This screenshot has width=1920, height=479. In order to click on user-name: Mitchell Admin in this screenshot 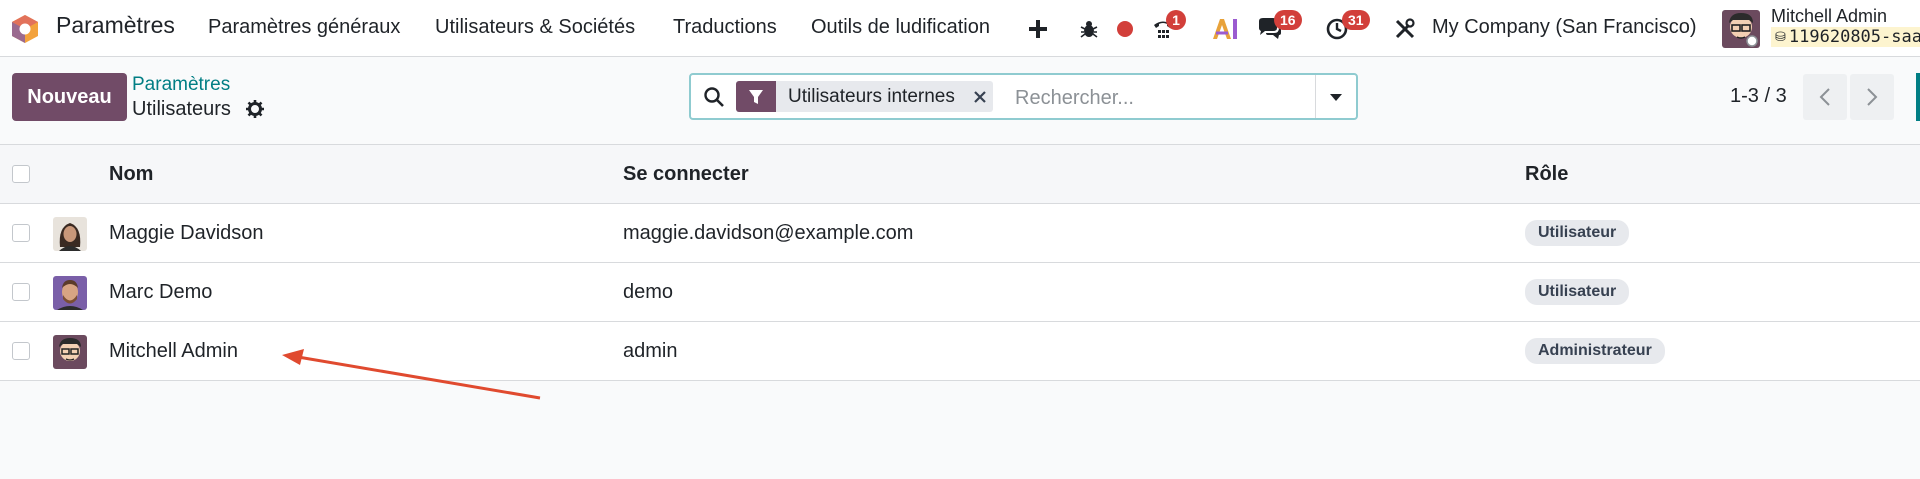, I will do `click(1829, 16)`.